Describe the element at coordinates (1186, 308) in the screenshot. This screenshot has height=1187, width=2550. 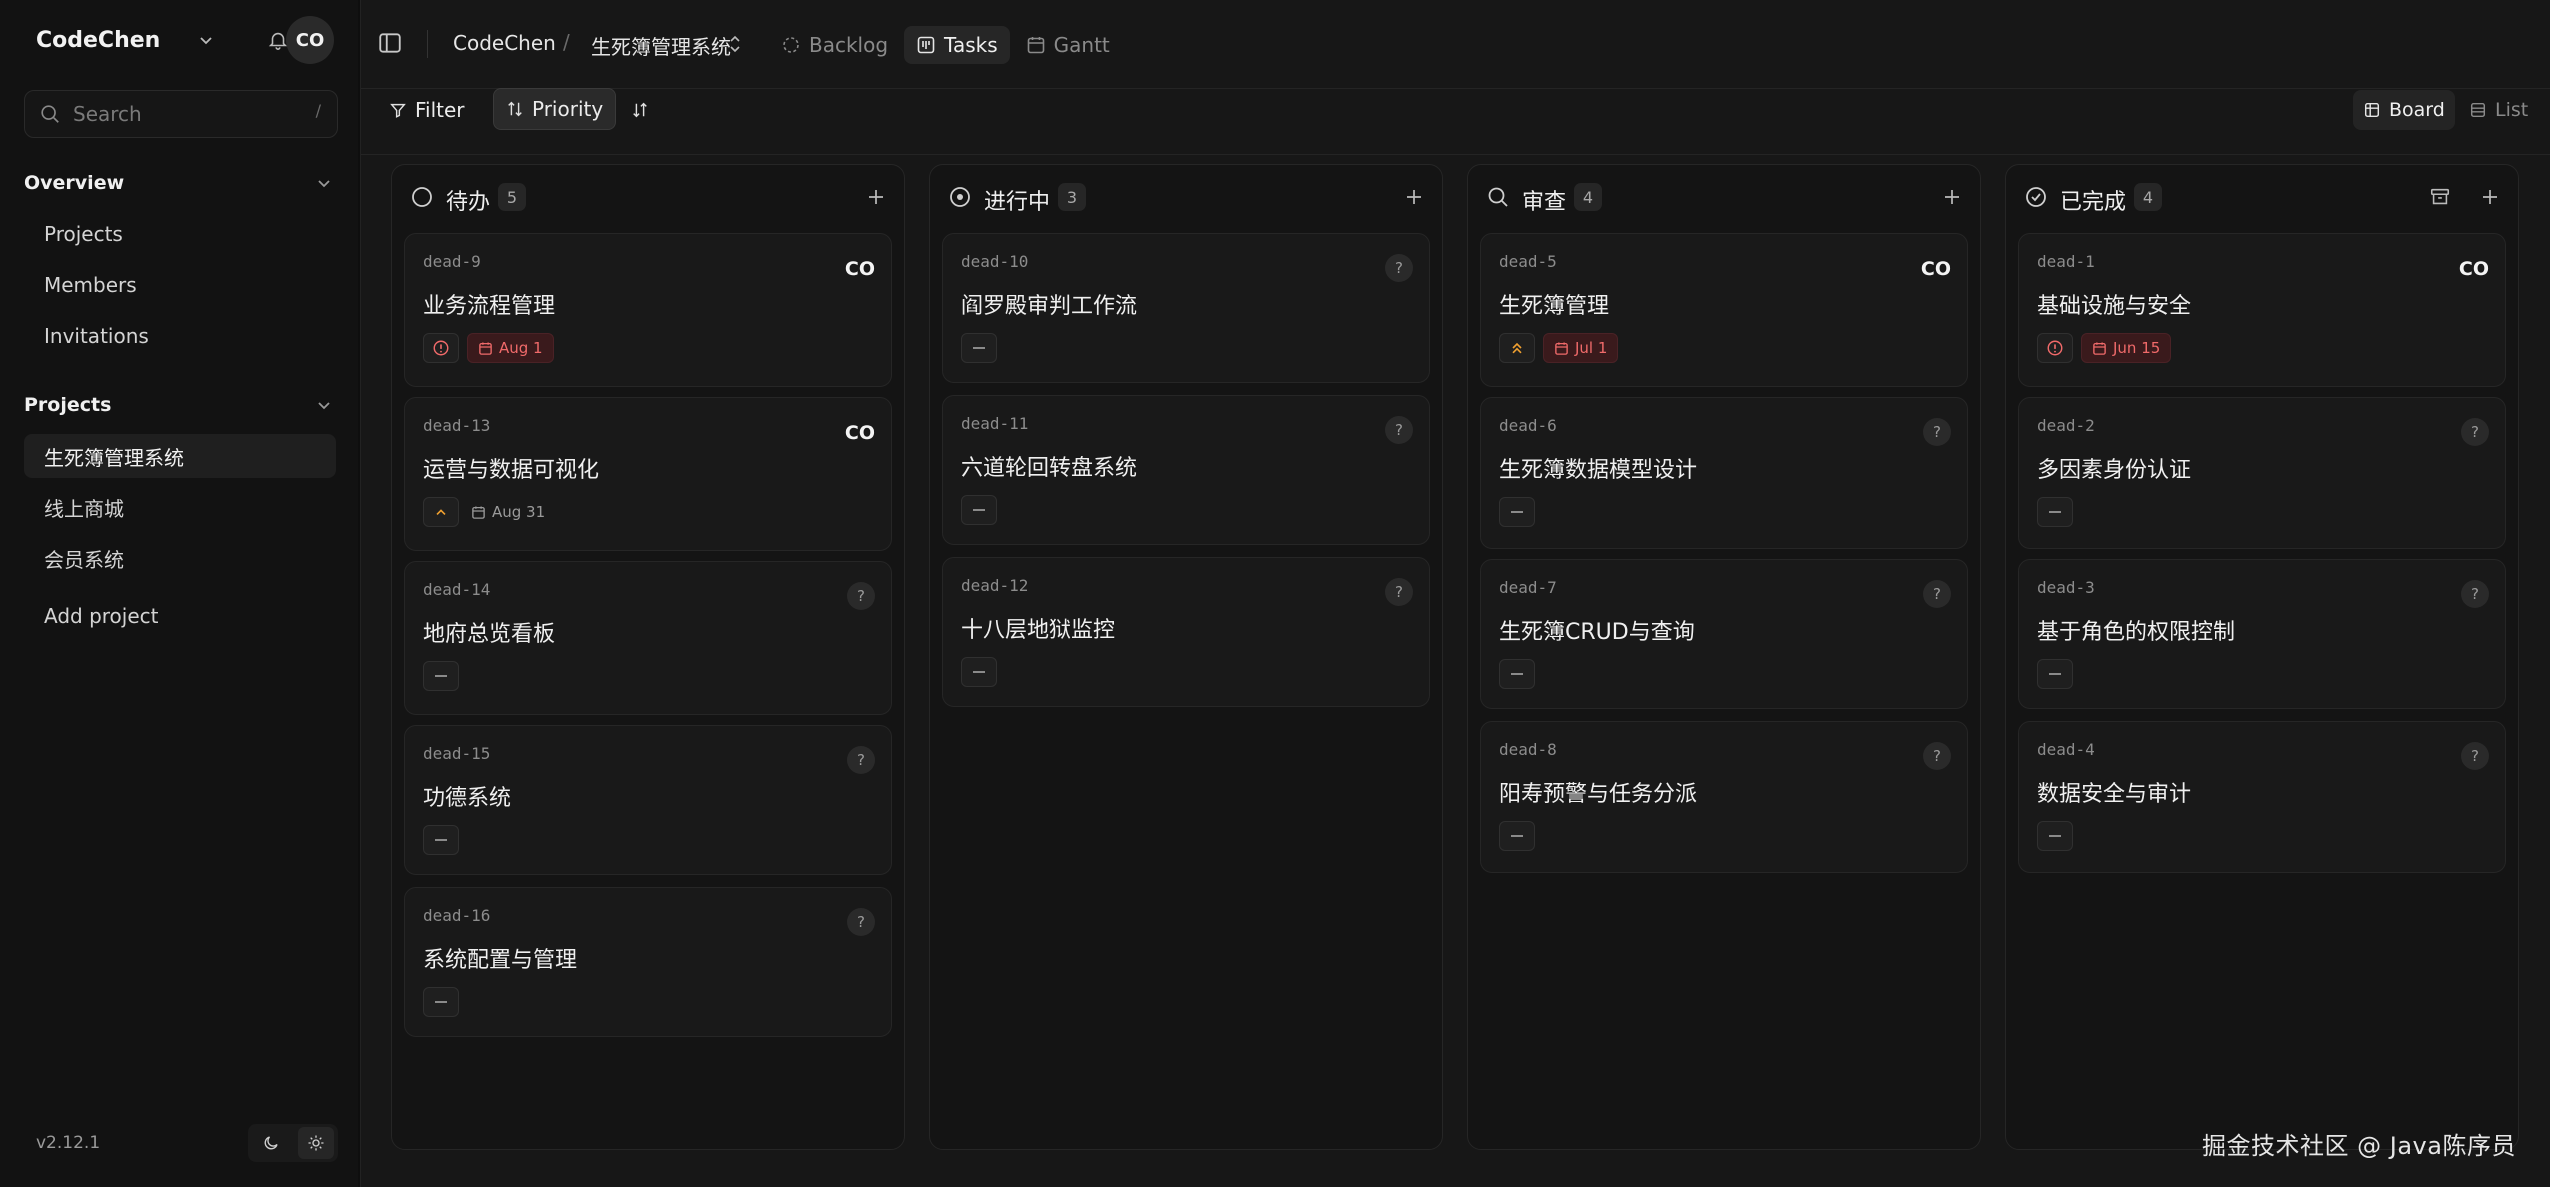
I see `task-card: dead-10 阎罗殿审判工作流 ?` at that location.